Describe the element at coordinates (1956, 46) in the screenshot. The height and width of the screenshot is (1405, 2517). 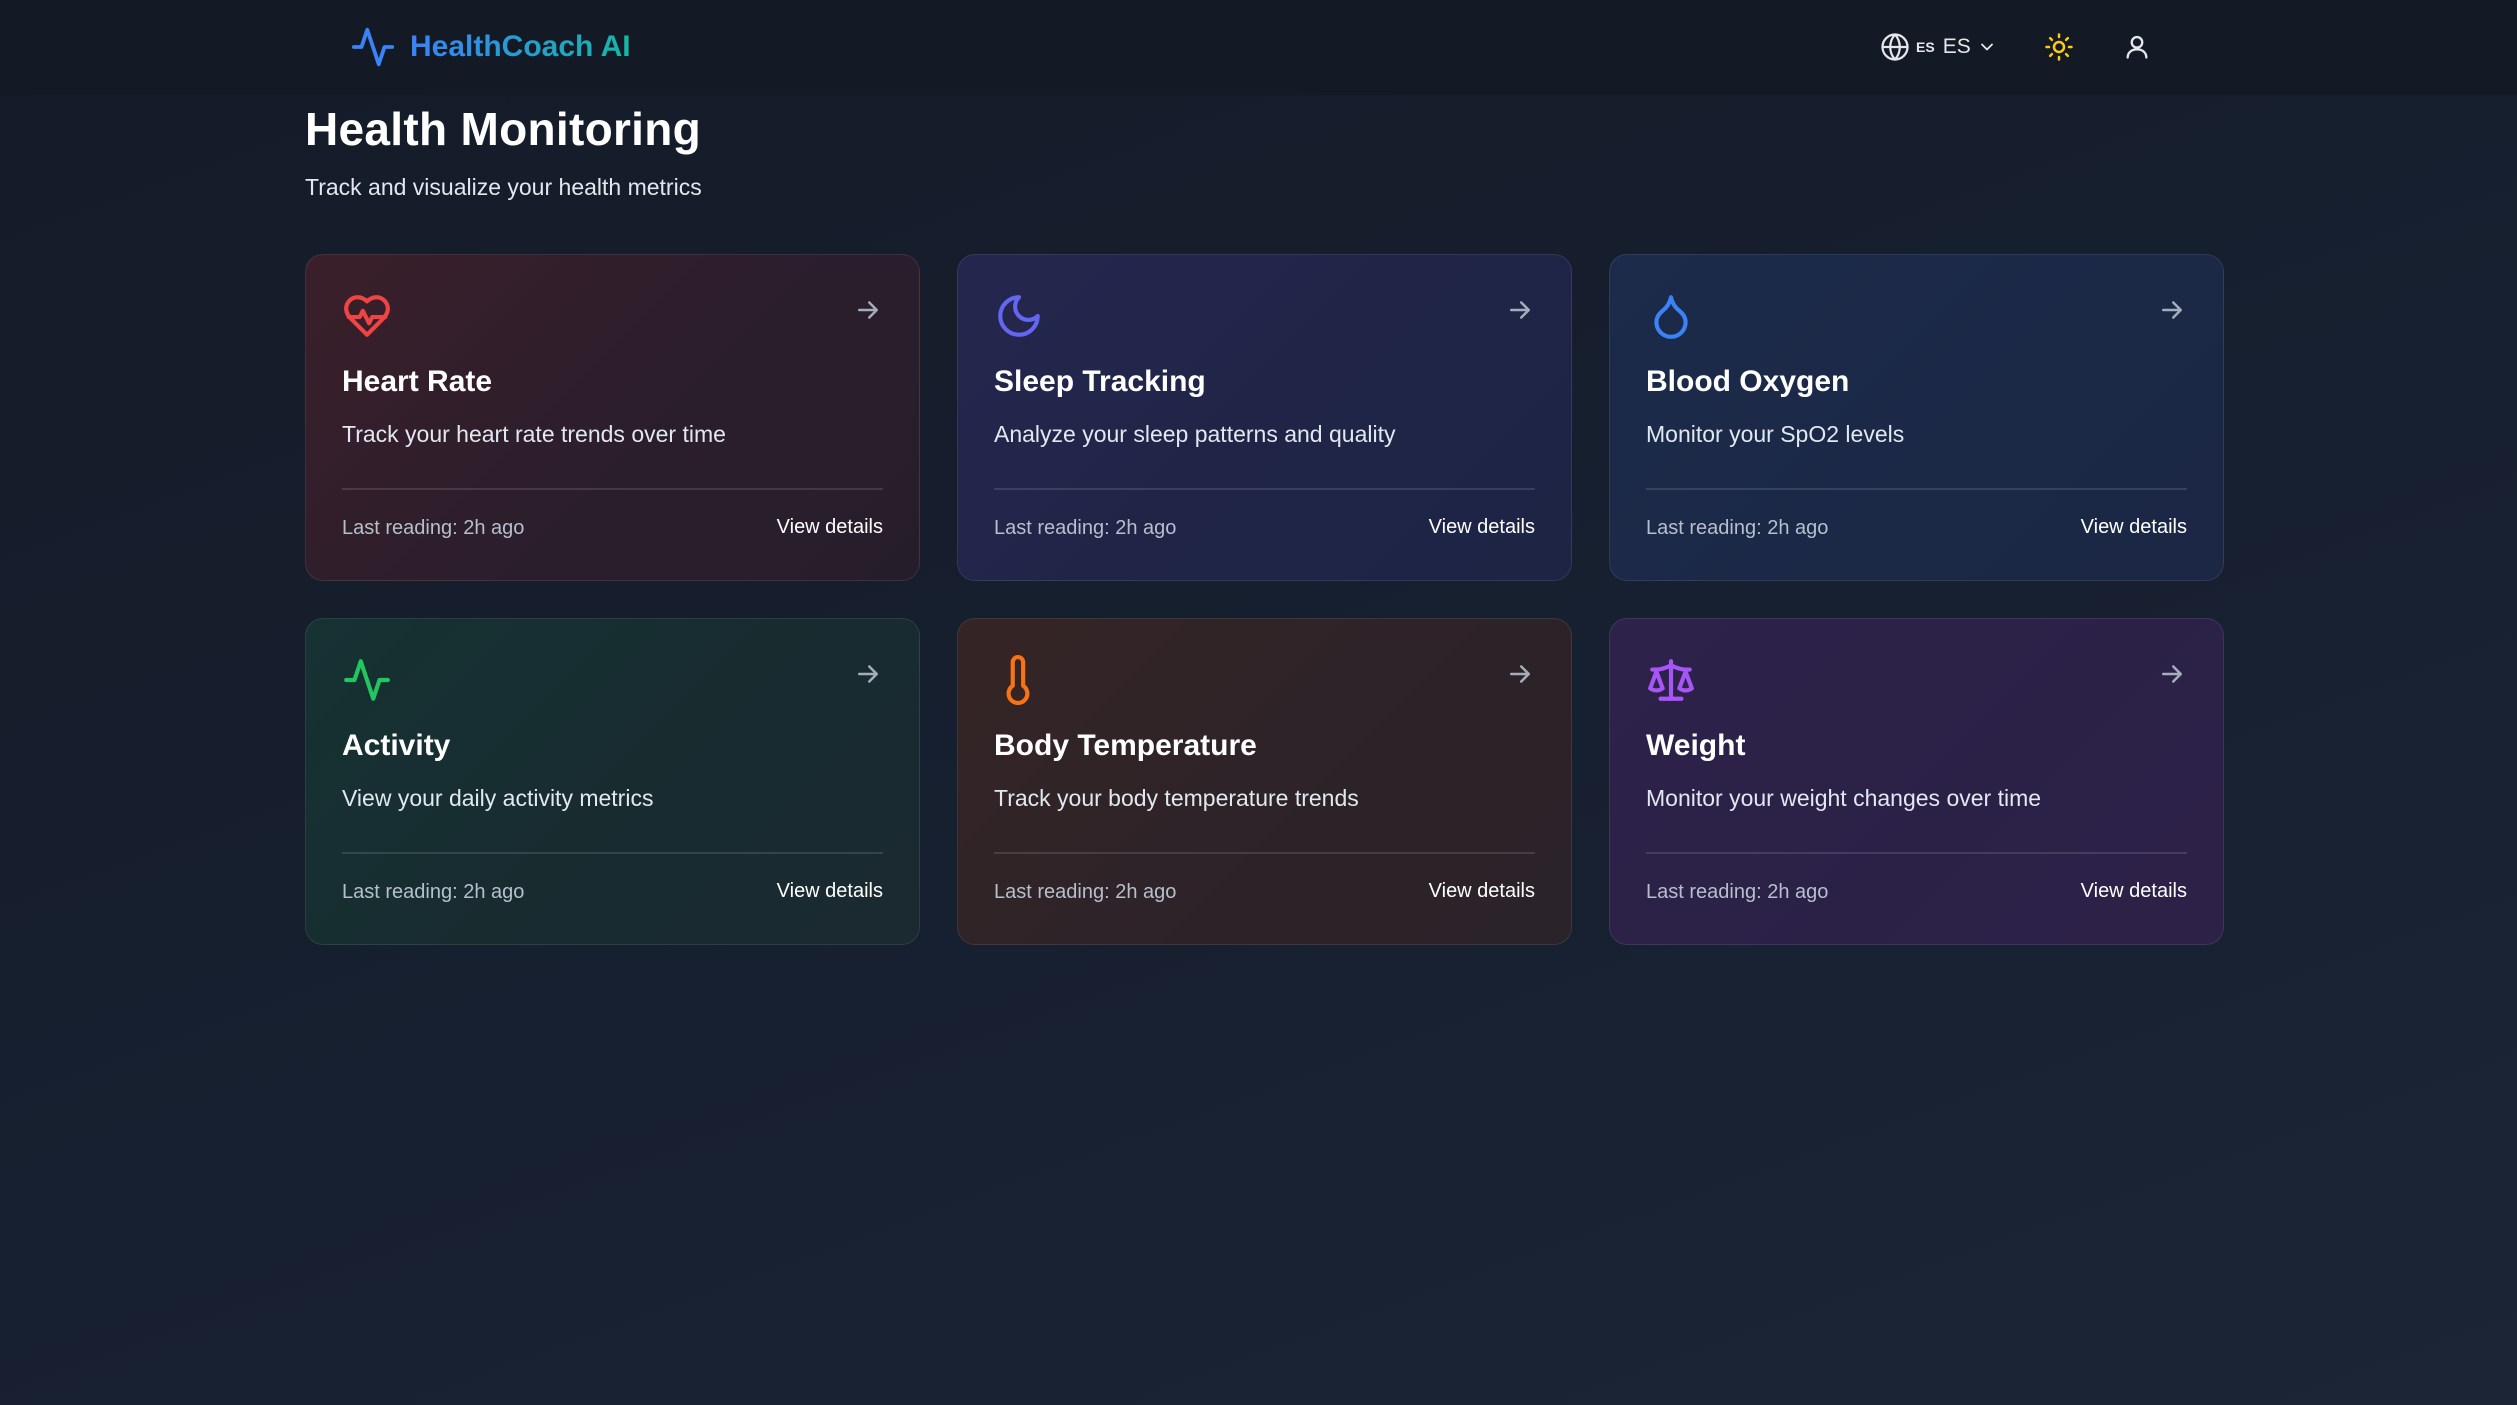
I see `language-label: ES` at that location.